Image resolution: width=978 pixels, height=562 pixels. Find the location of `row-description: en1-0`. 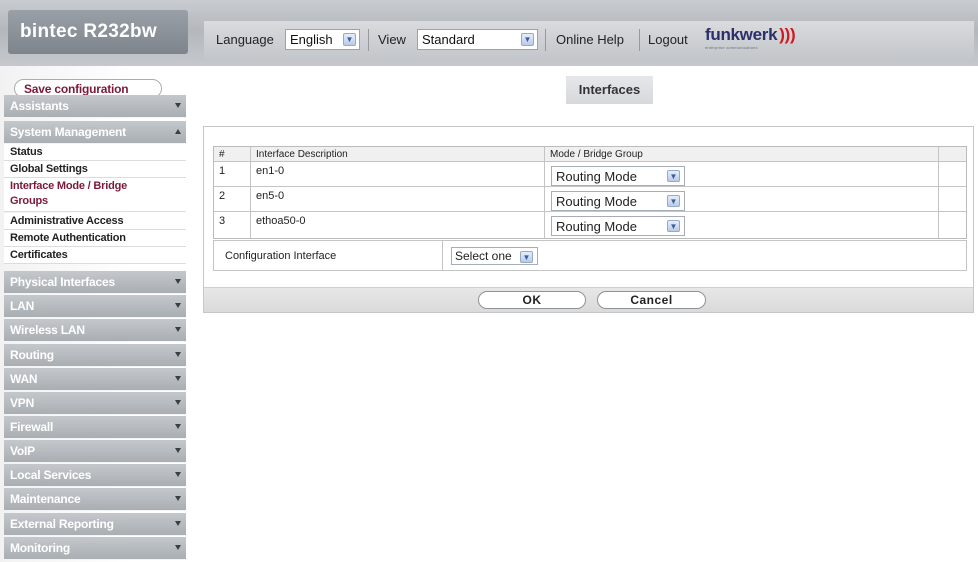

row-description: en1-0 is located at coordinates (398, 174).